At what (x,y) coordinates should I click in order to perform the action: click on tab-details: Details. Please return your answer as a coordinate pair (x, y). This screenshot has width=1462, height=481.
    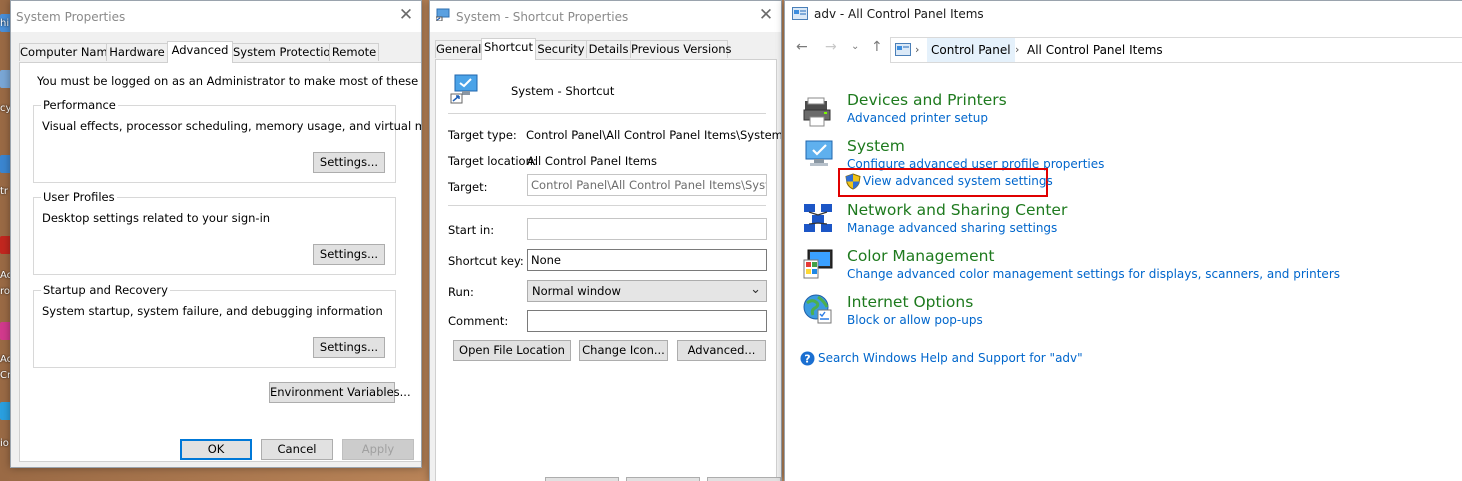
    Looking at the image, I should click on (608, 49).